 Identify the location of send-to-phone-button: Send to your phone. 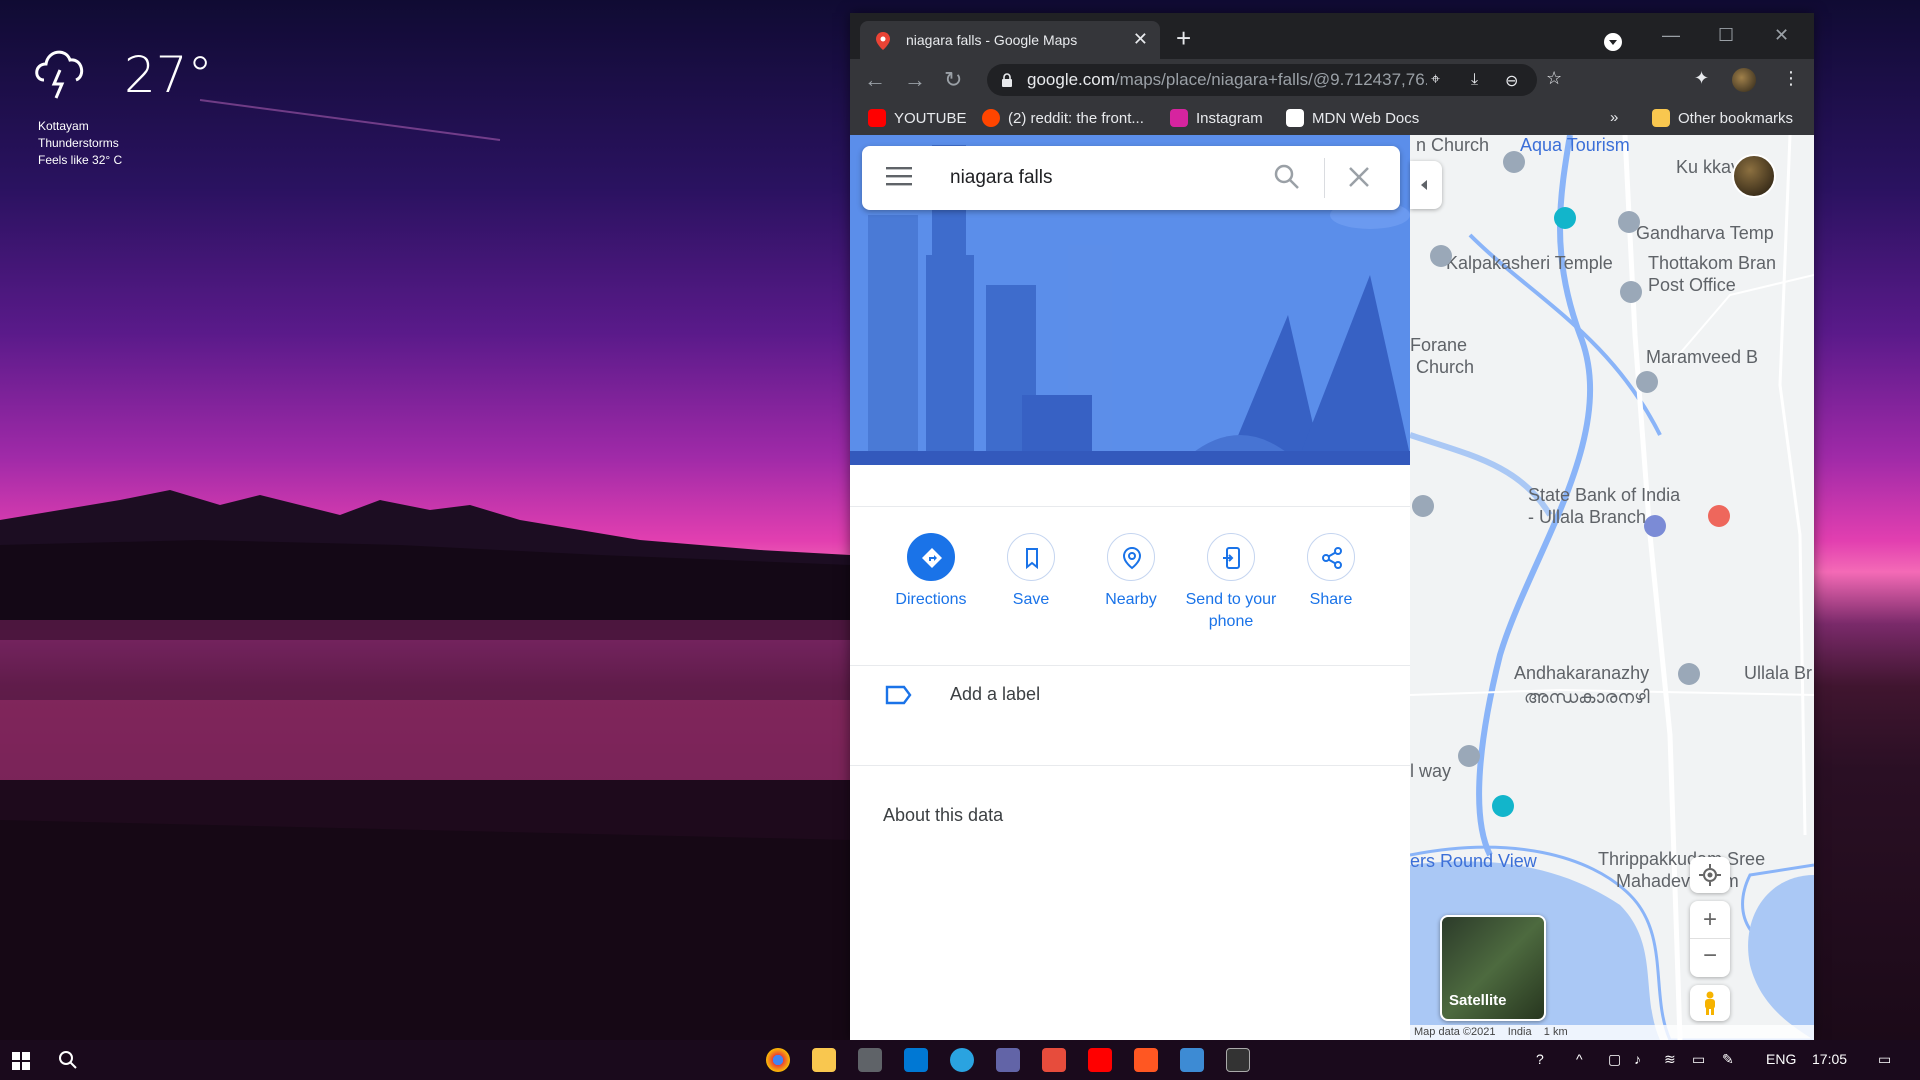
(1231, 583).